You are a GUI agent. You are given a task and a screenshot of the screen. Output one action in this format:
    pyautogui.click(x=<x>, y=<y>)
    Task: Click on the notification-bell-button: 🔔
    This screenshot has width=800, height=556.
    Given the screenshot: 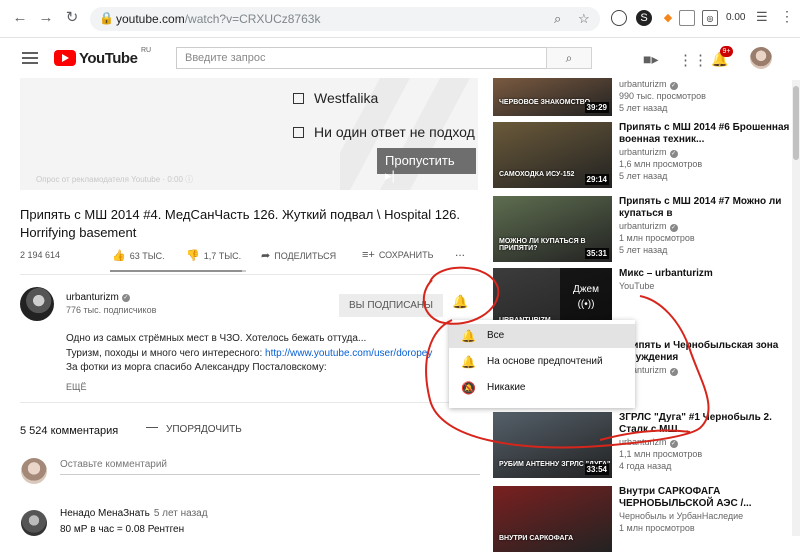 What is the action you would take?
    pyautogui.click(x=460, y=302)
    